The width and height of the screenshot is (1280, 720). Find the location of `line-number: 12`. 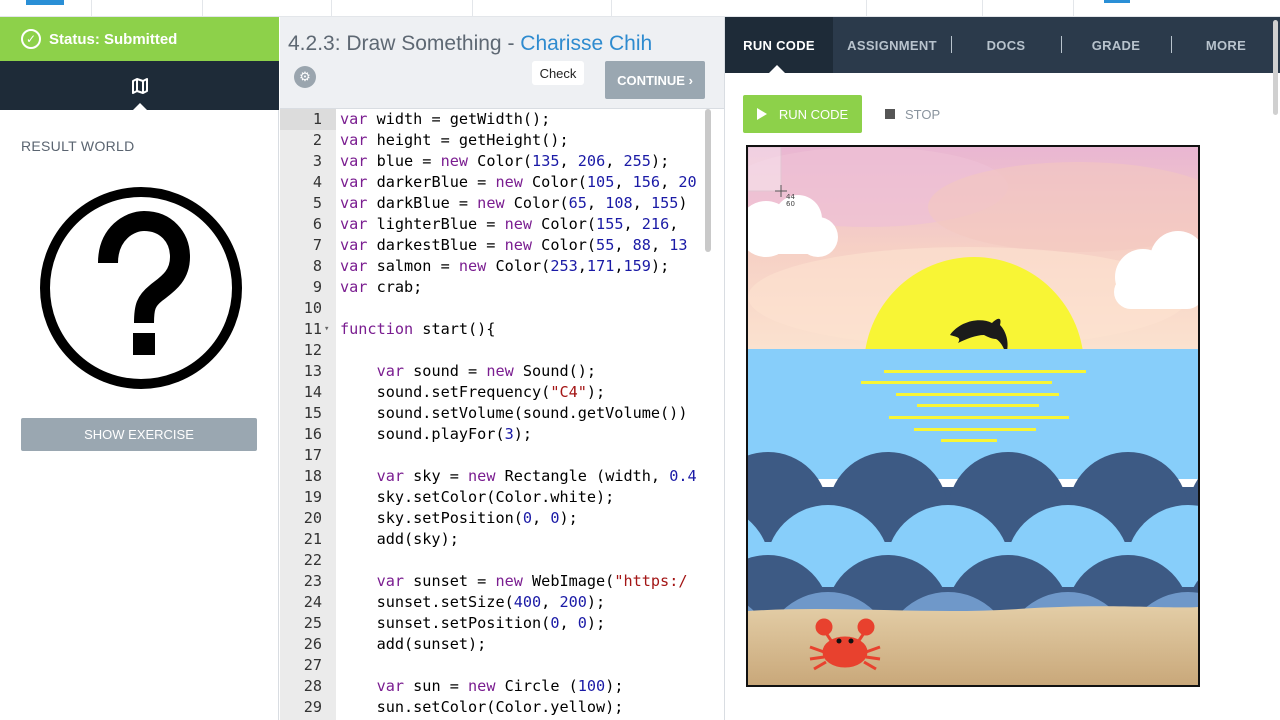

line-number: 12 is located at coordinates (312, 350).